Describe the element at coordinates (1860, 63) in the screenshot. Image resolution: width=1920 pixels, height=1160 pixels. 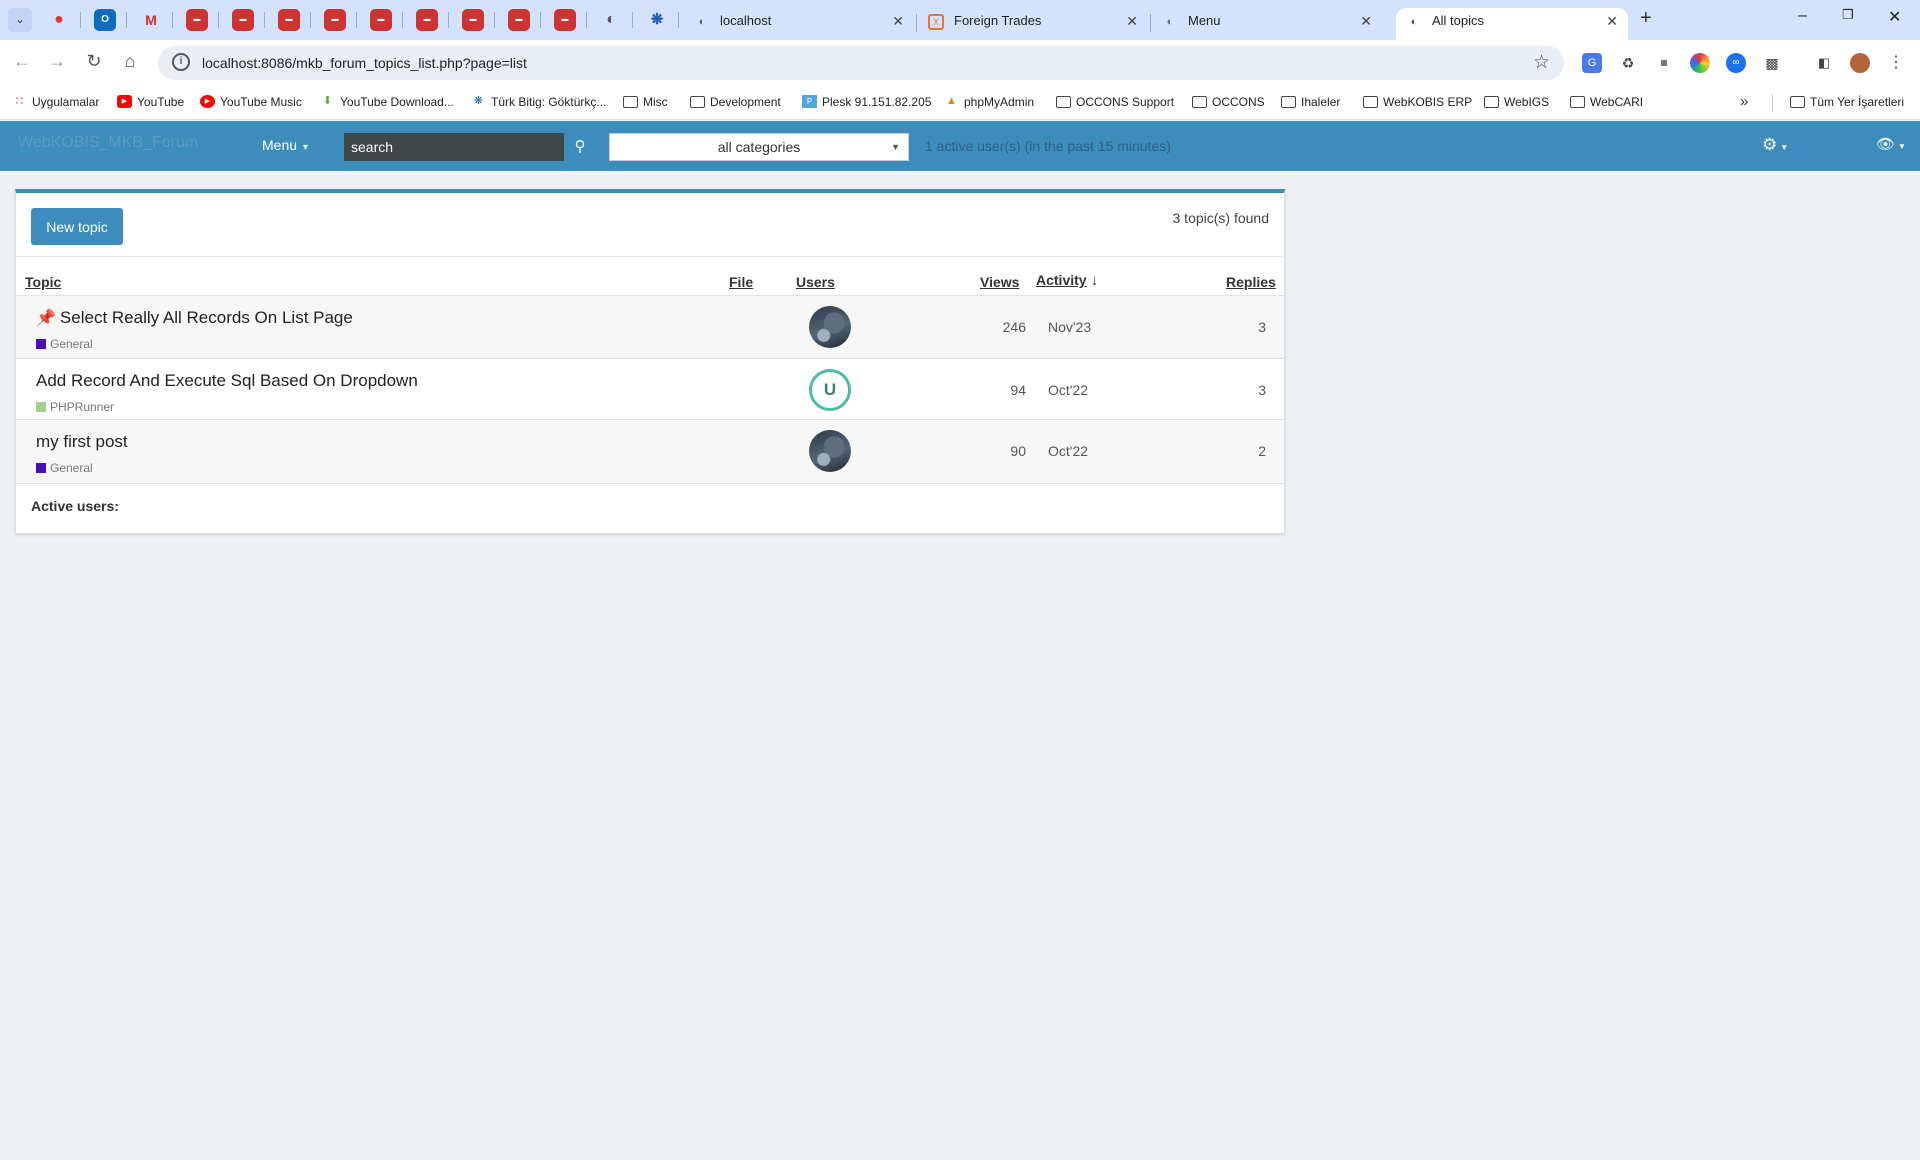
I see `profile-avatar` at that location.